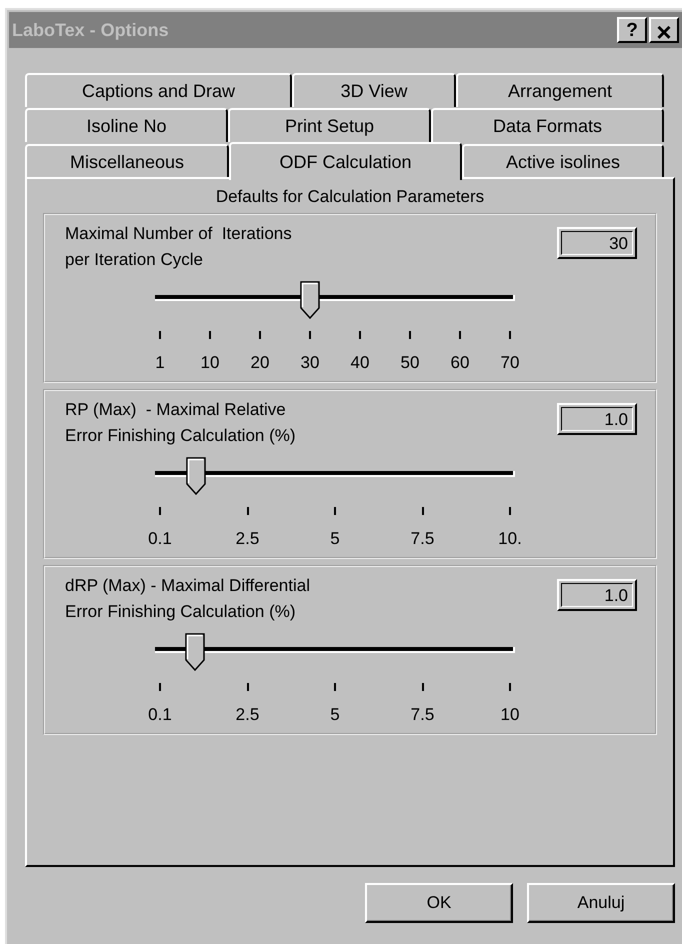  I want to click on close-button: ×, so click(664, 30).